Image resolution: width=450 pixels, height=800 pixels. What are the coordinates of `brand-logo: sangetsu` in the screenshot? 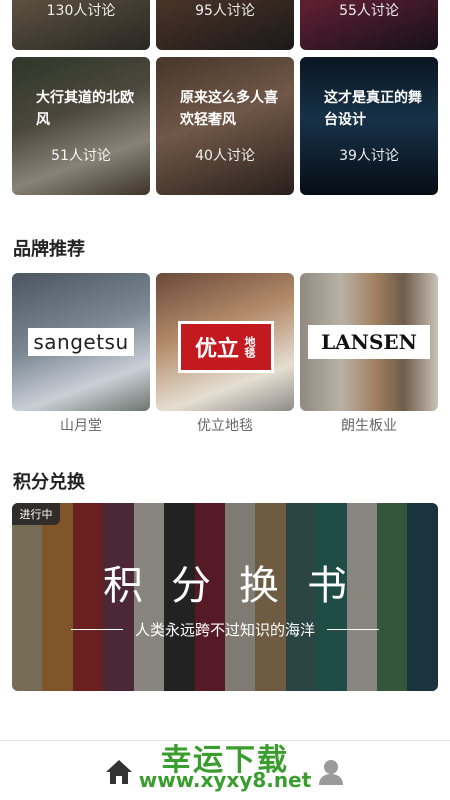 It's located at (81, 342).